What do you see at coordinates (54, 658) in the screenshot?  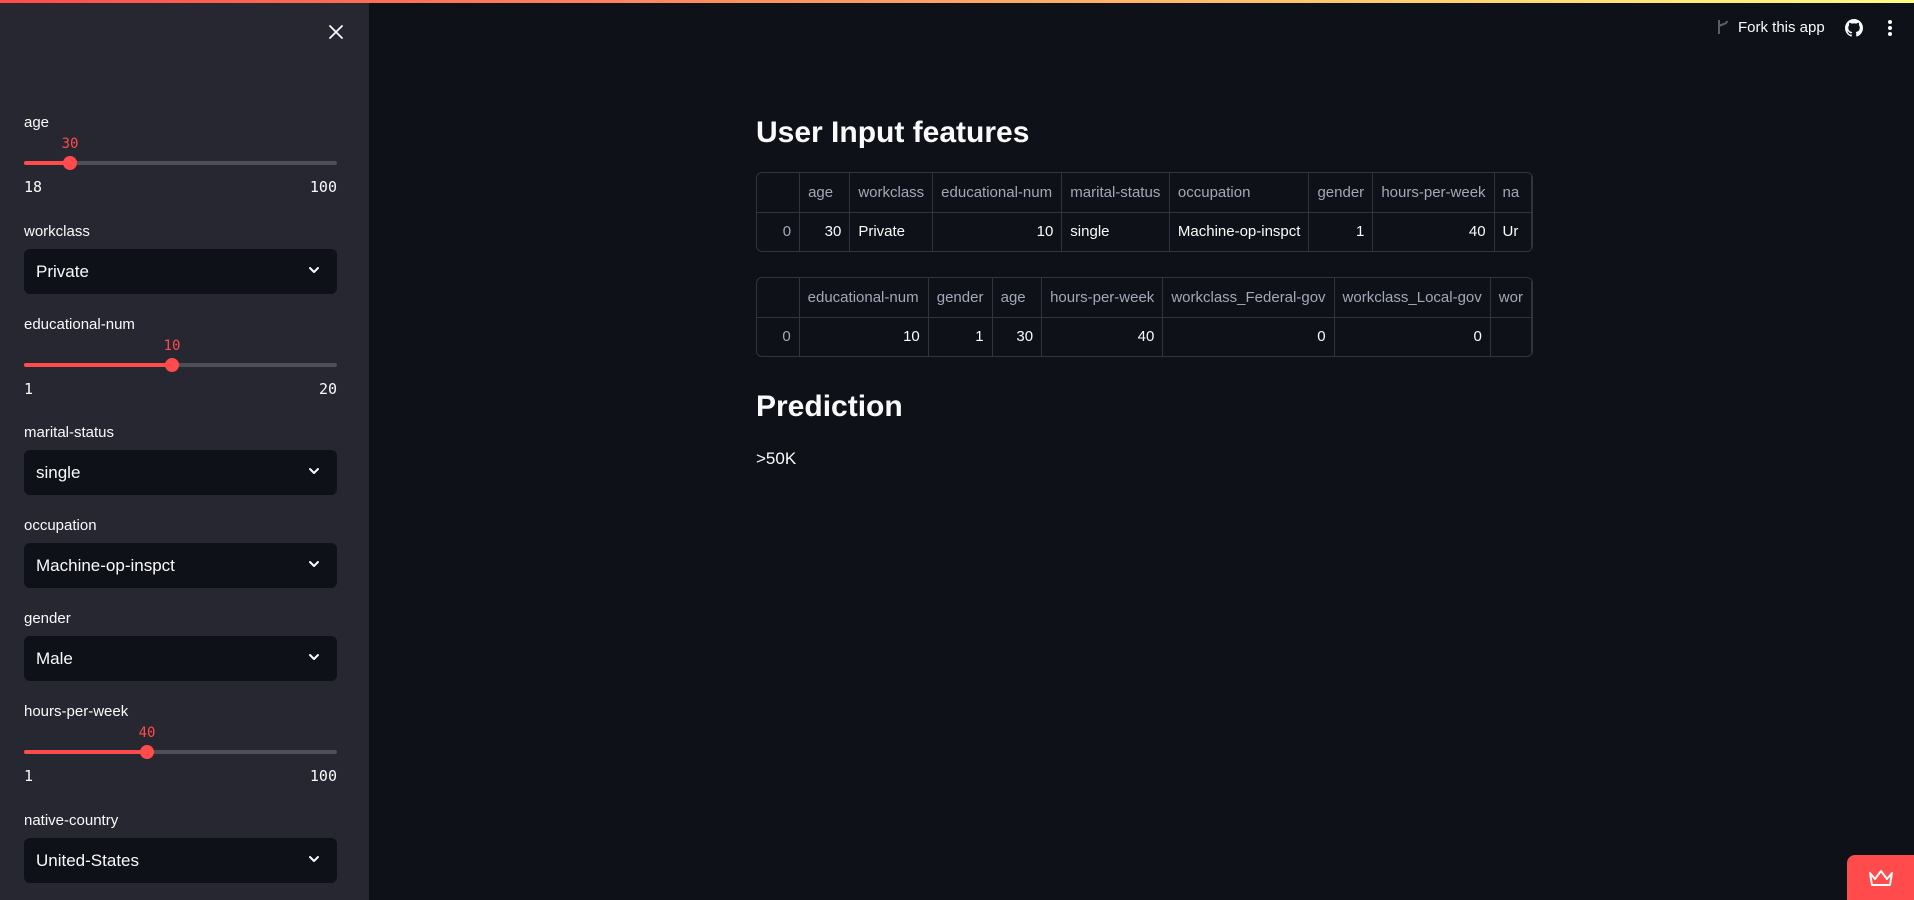 I see `gender-selected-value: Male` at bounding box center [54, 658].